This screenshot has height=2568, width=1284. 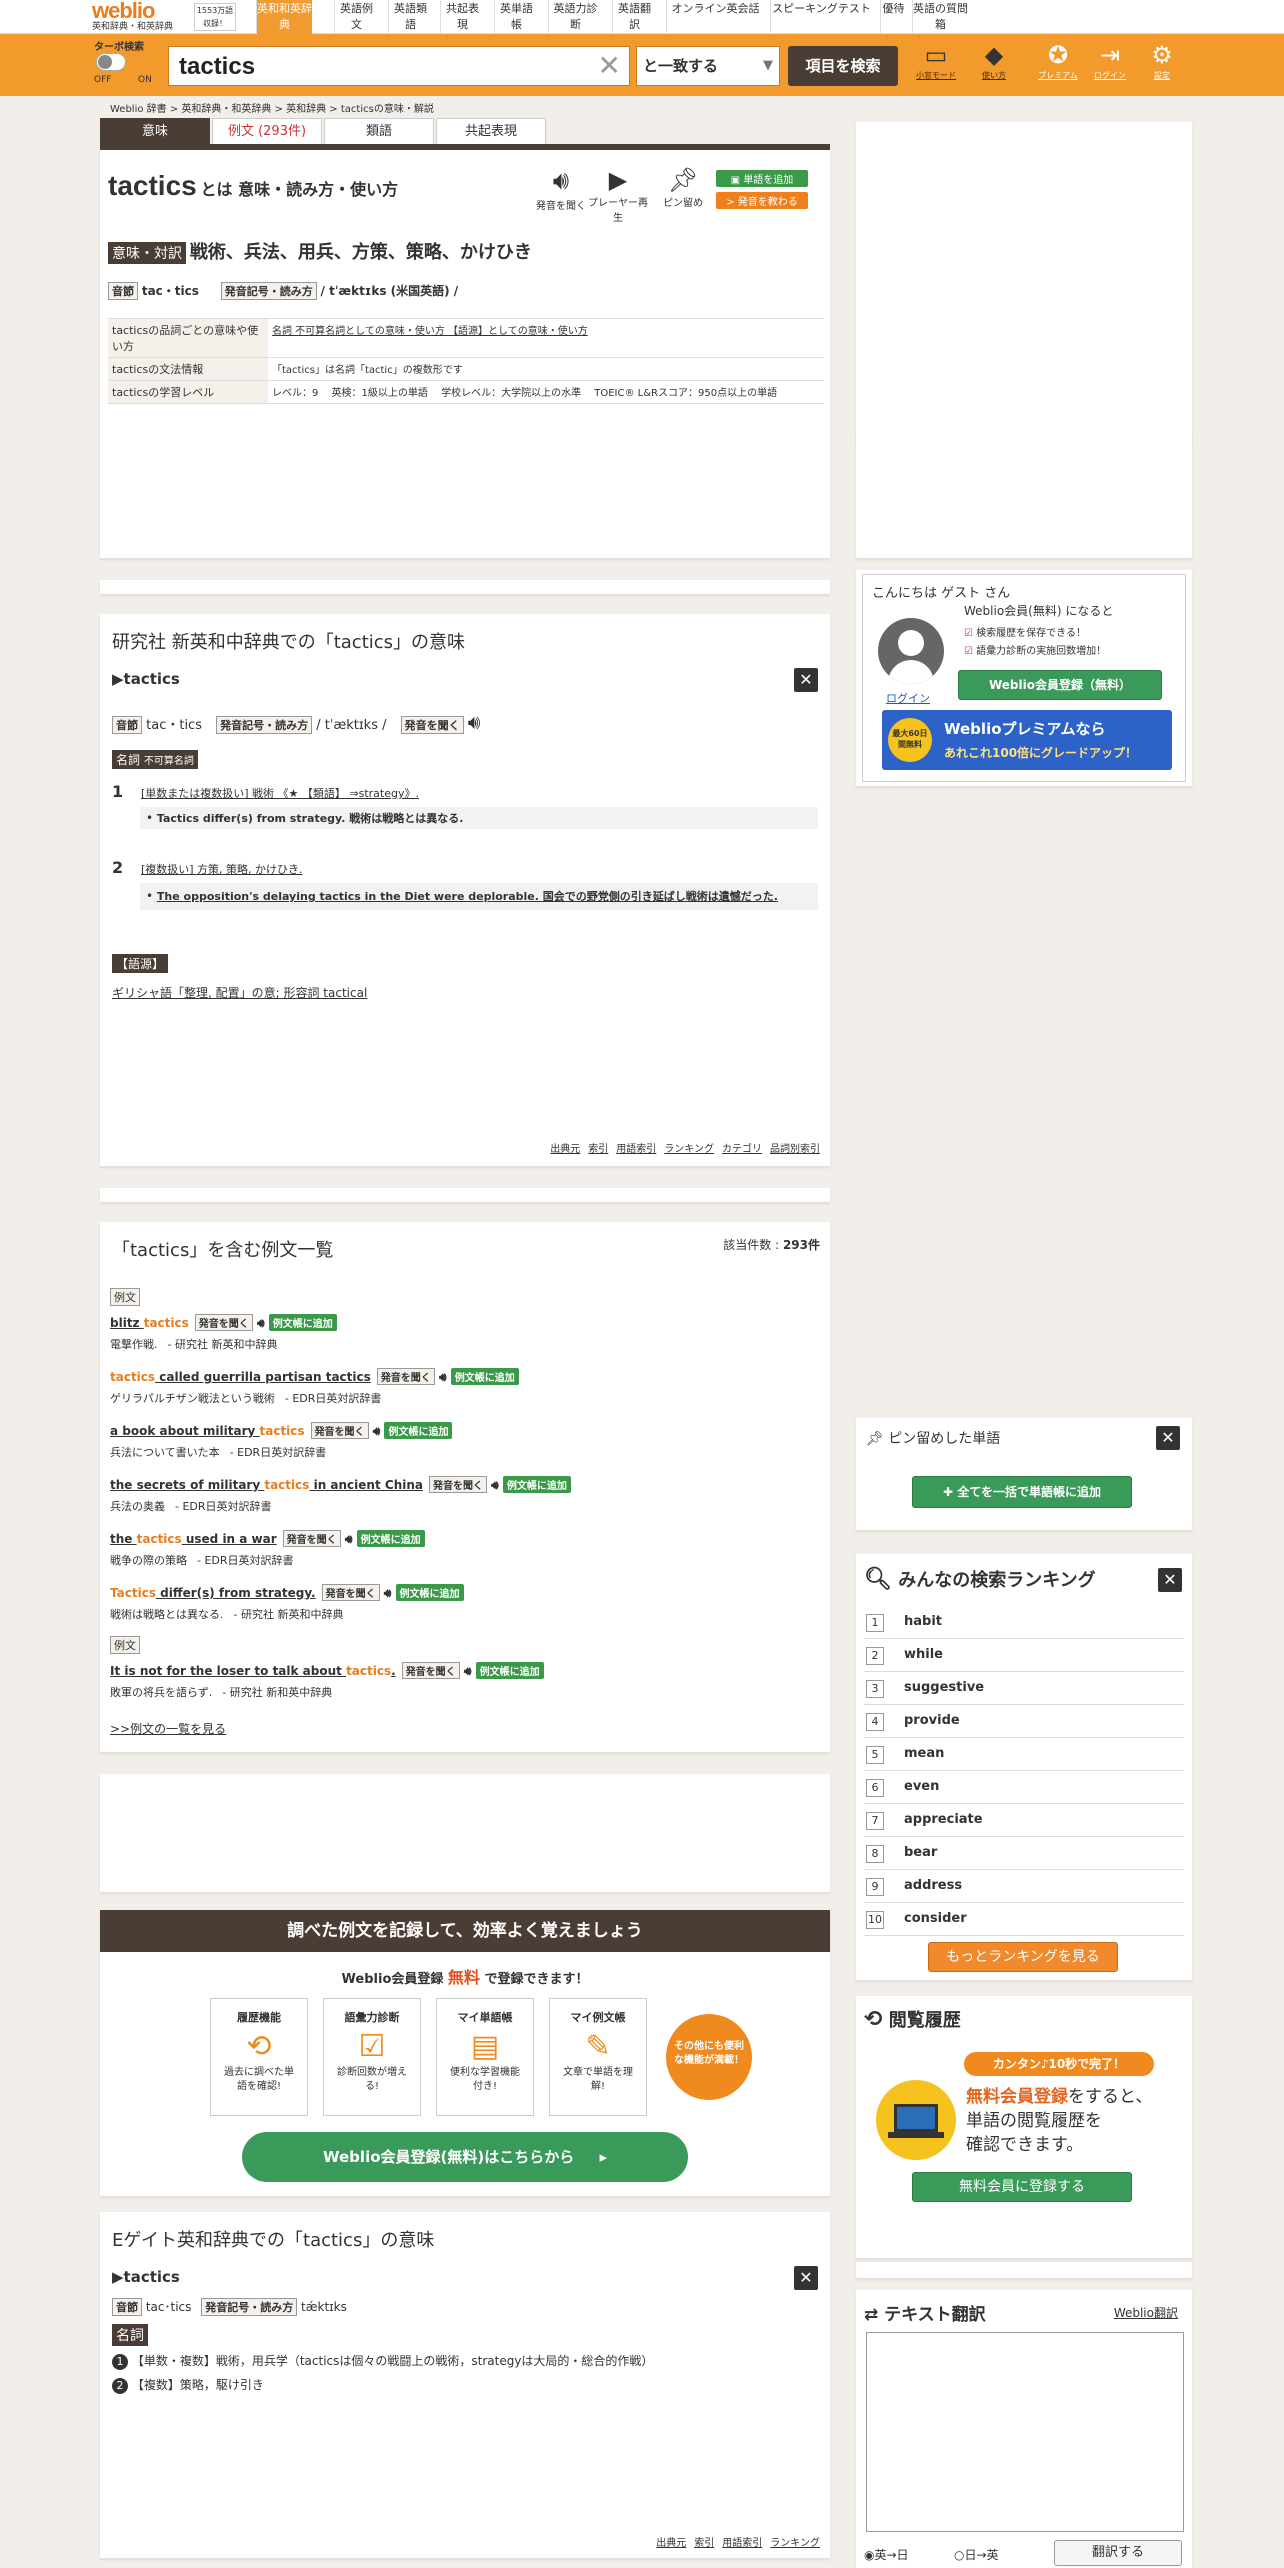 What do you see at coordinates (943, 1819) in the screenshot?
I see `rank-word: appreciate` at bounding box center [943, 1819].